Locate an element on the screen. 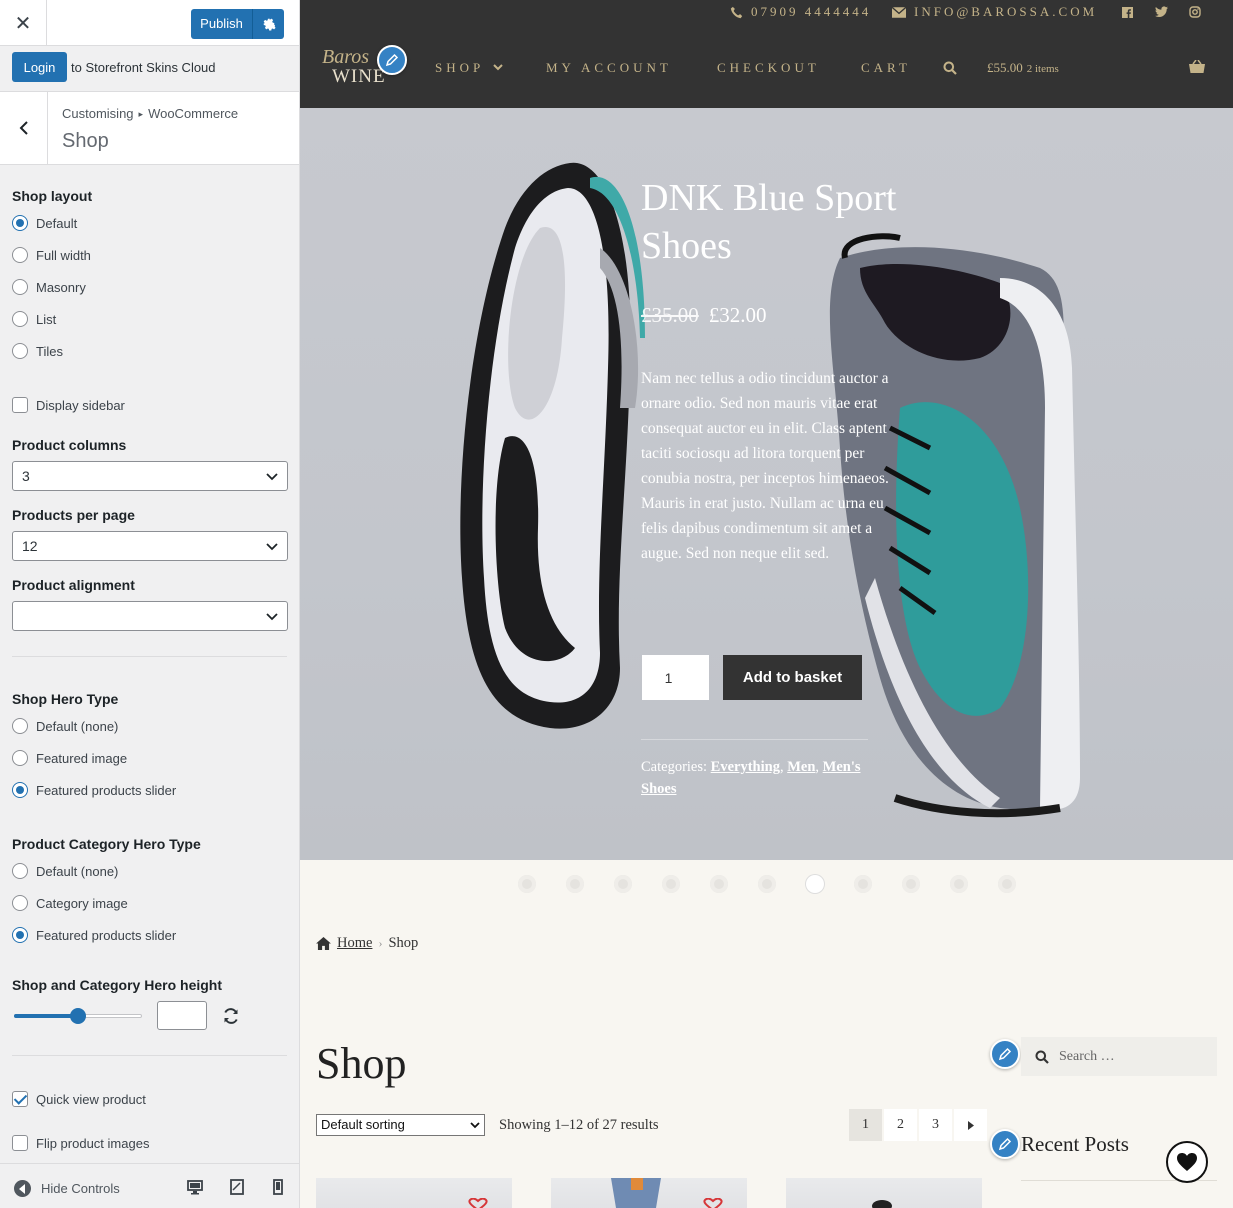 This screenshot has width=1233, height=1208. hero-product-title: DNK Blue Sport Shoes is located at coordinates (771, 222).